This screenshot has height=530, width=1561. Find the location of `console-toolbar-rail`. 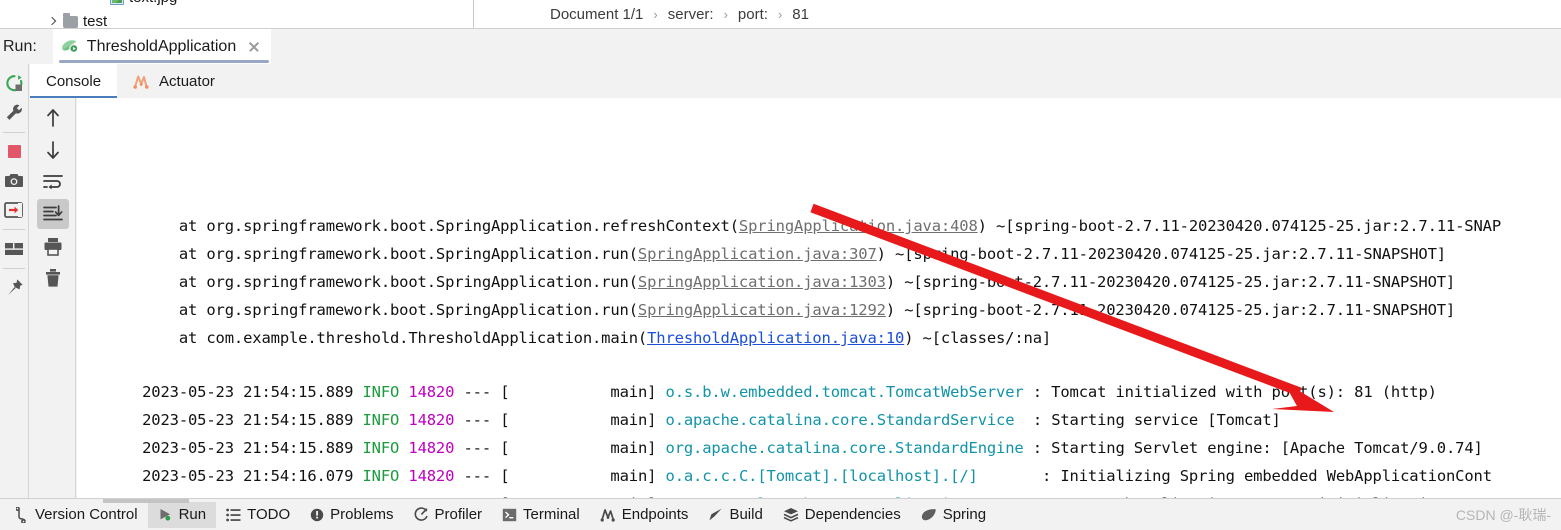

console-toolbar-rail is located at coordinates (53, 298).